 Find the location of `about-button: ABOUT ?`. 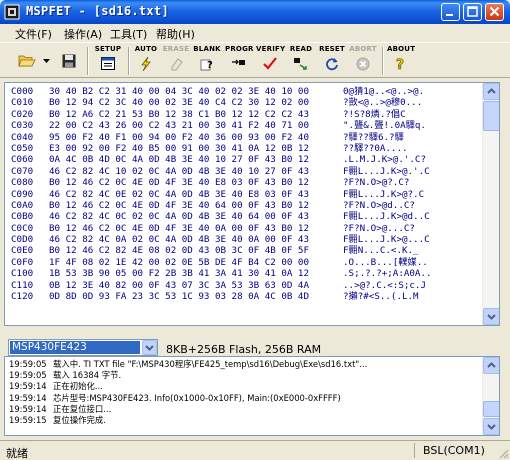

about-button: ABOUT ? is located at coordinates (401, 61).